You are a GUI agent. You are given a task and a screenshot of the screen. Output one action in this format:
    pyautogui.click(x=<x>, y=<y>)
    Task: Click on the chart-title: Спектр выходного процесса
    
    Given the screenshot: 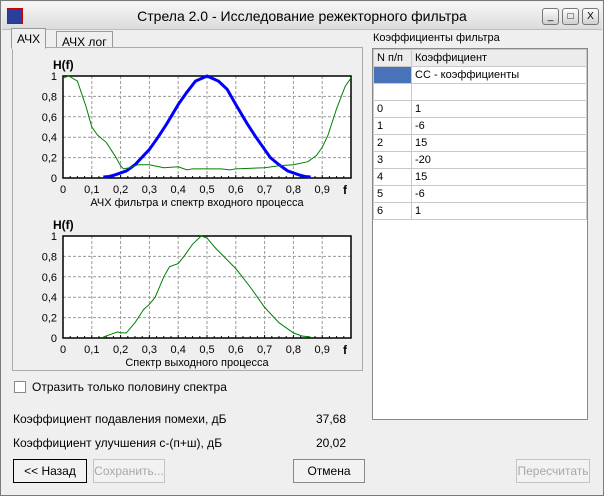 What is the action you would take?
    pyautogui.click(x=197, y=363)
    